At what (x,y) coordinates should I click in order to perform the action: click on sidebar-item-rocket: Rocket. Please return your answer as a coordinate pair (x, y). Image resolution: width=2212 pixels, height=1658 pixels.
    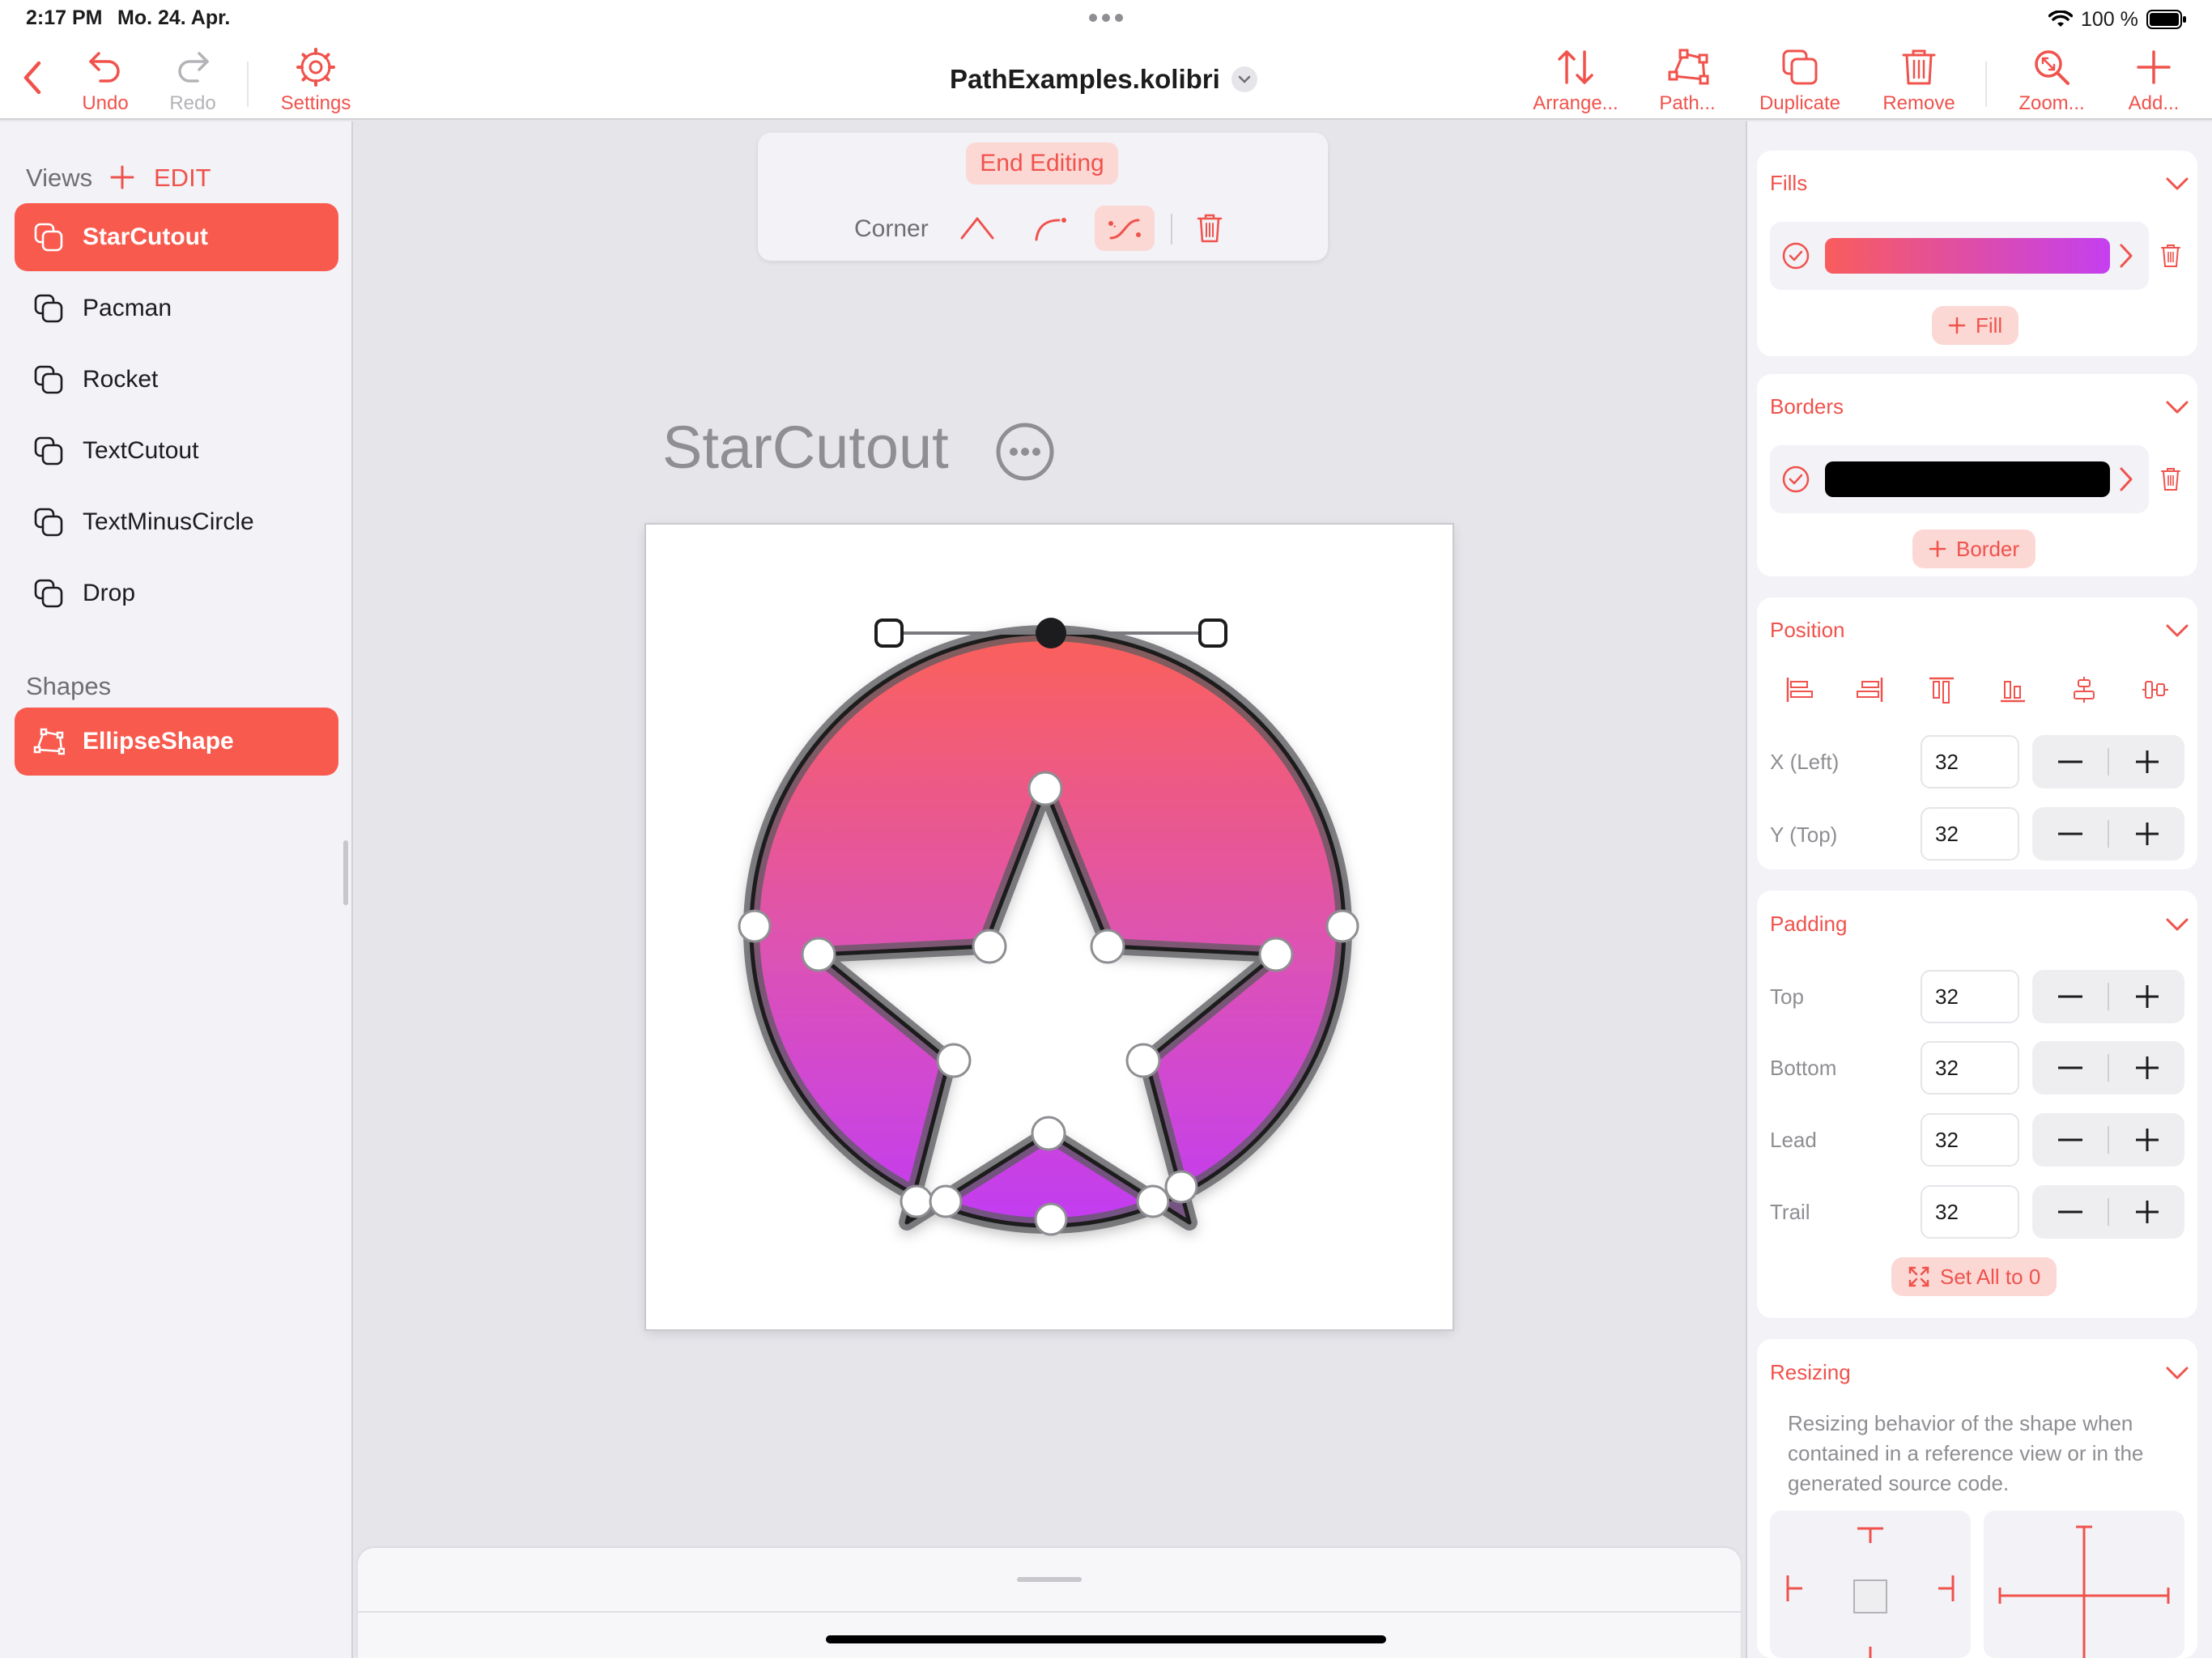
    Looking at the image, I should click on (177, 380).